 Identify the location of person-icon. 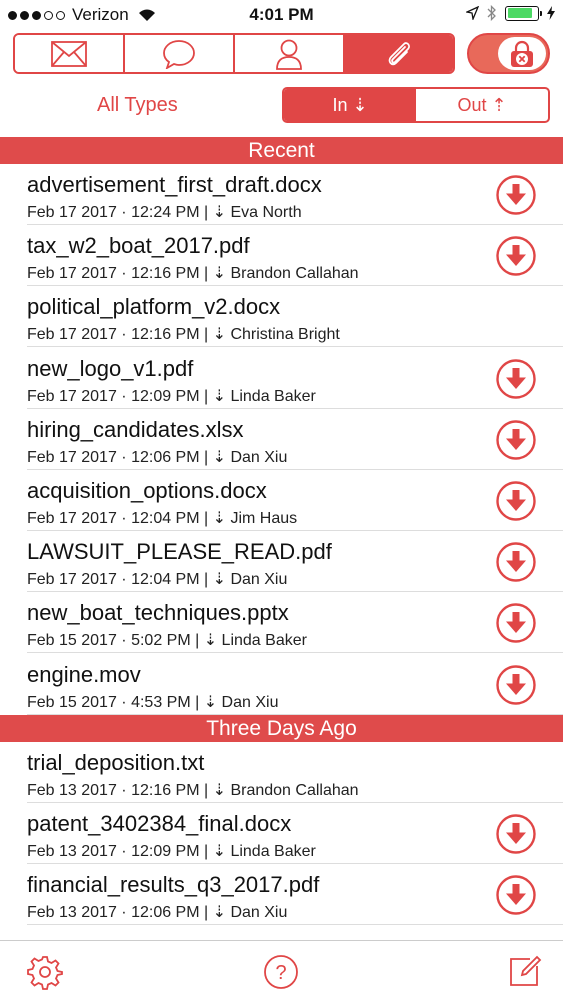
(289, 54).